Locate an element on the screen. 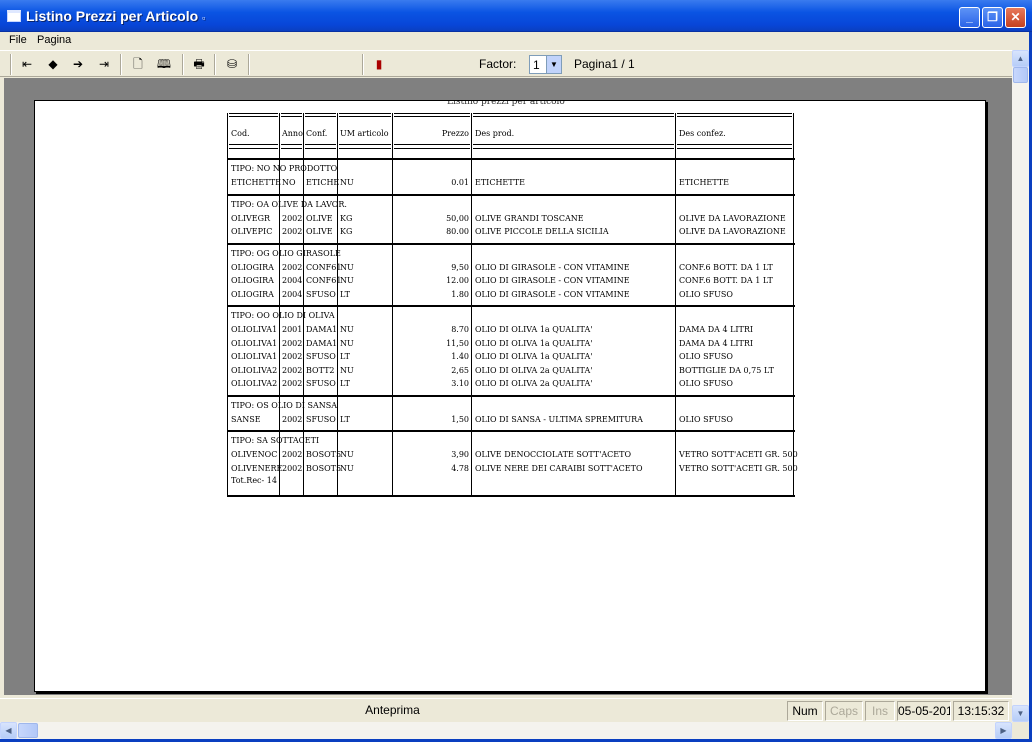 The width and height of the screenshot is (1032, 742). table-cell: OLIVE is located at coordinates (319, 231).